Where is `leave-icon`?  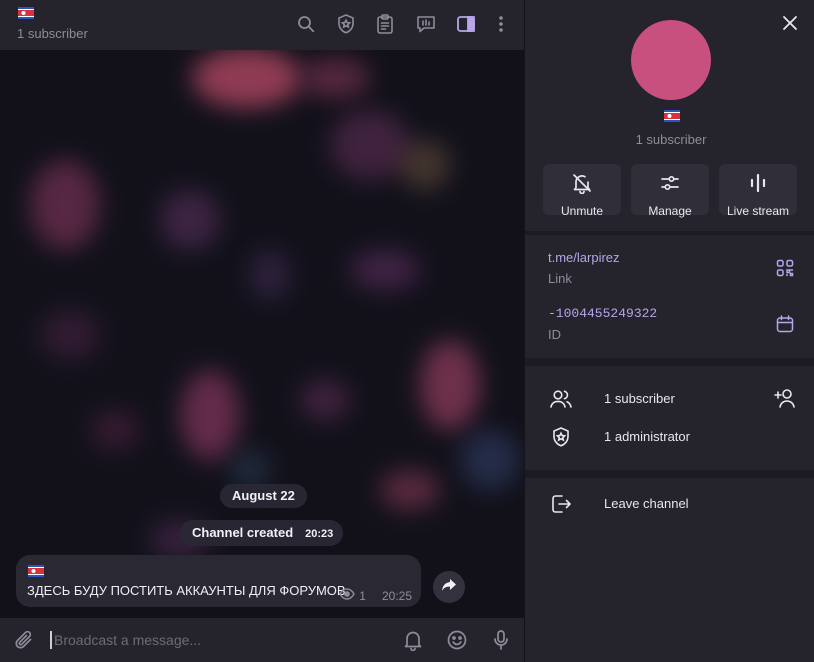
leave-icon is located at coordinates (561, 504).